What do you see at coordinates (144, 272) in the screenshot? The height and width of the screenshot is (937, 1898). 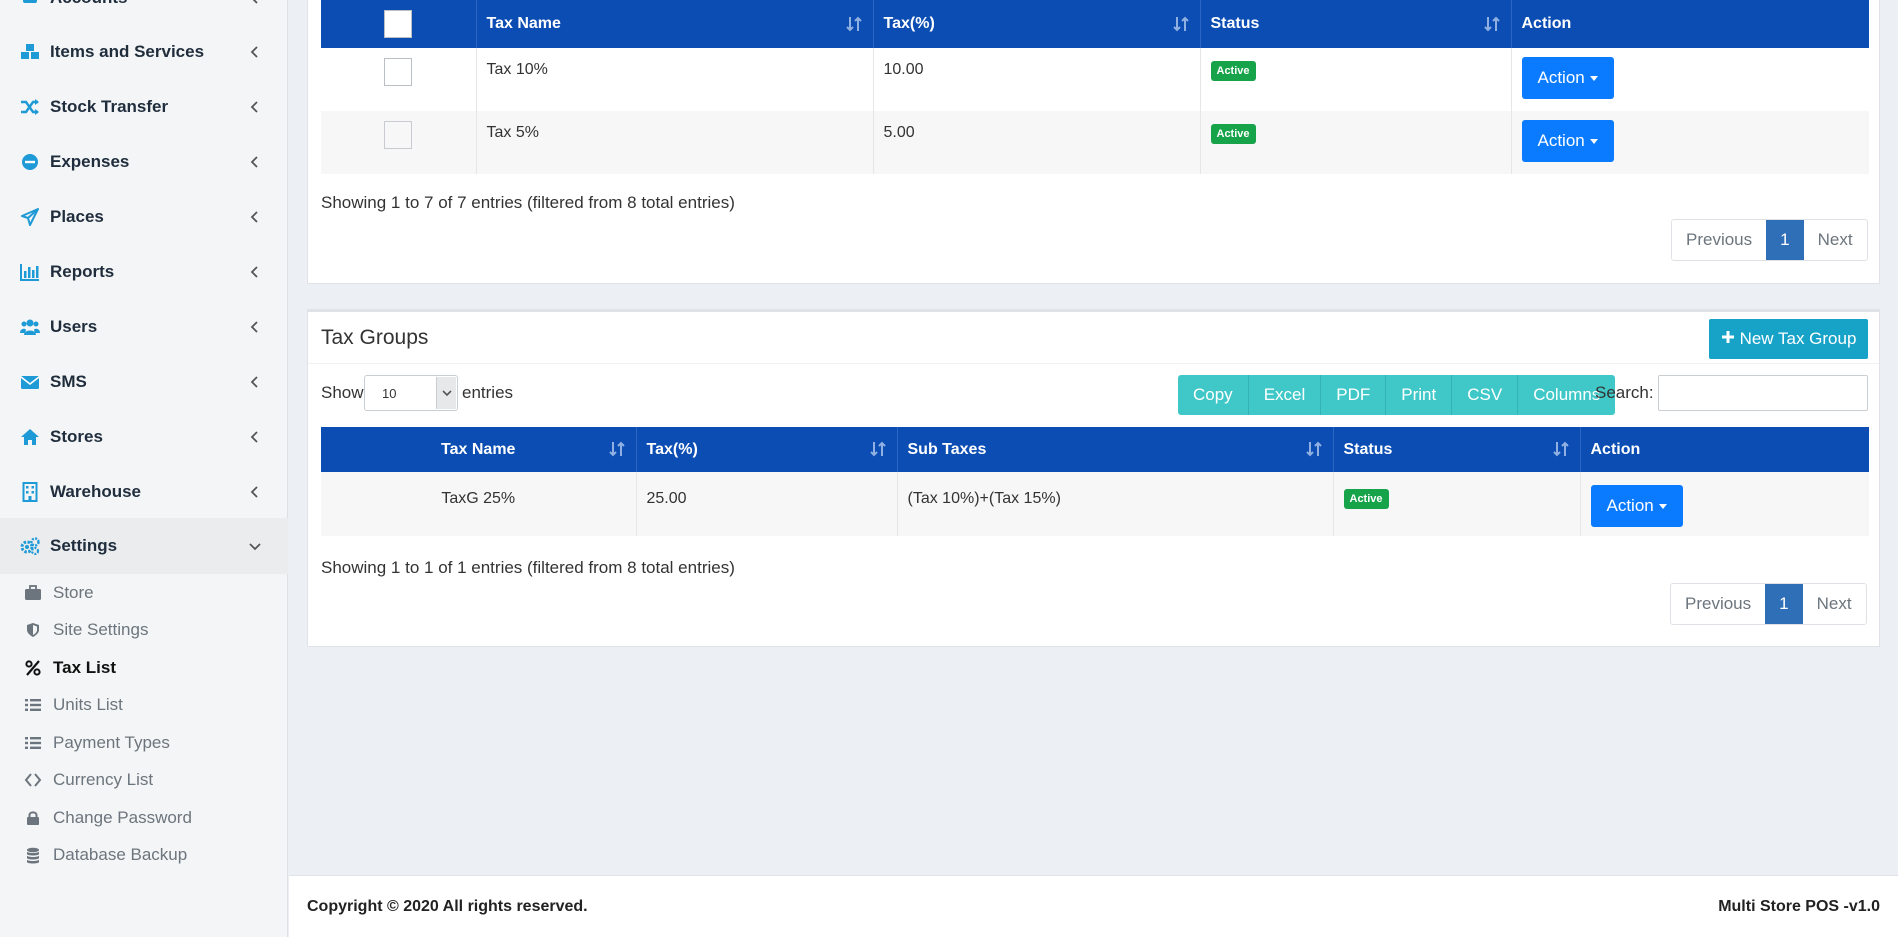 I see `sidebar-item-reports: Reports` at bounding box center [144, 272].